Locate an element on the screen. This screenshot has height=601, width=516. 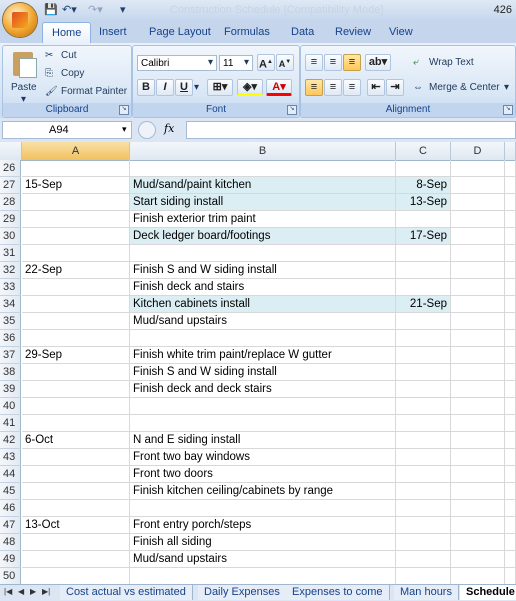
fill-color-icon: ◈▾ is located at coordinates (250, 87).